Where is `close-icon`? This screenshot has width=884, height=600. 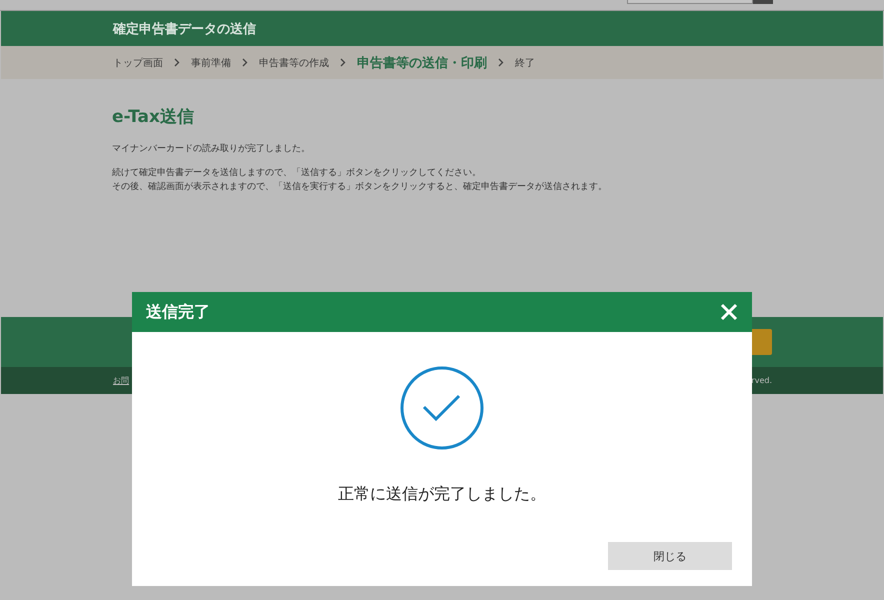 close-icon is located at coordinates (729, 312).